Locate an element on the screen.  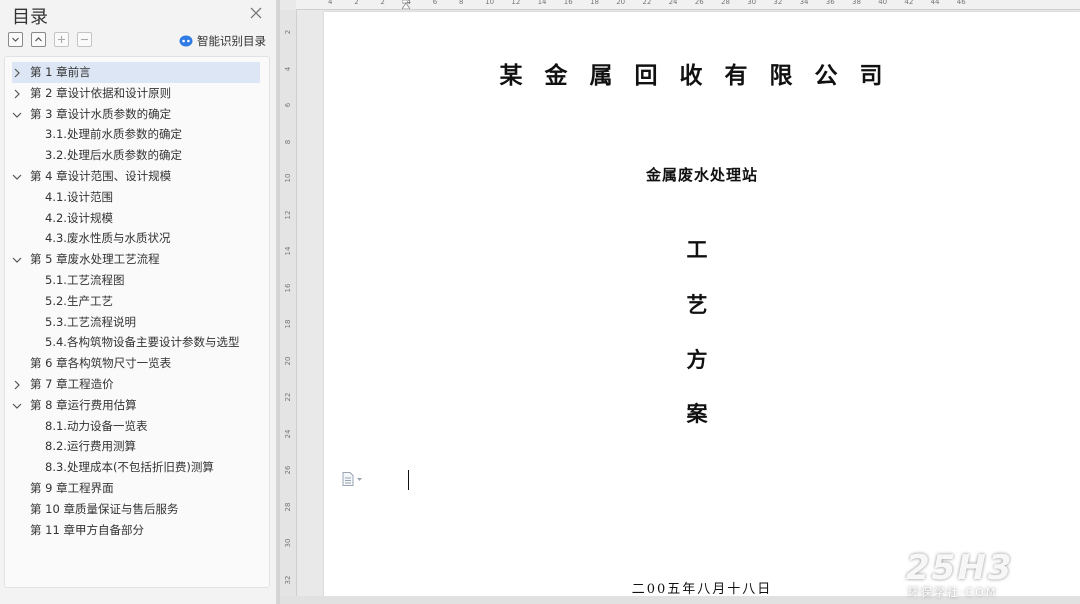
text-cursor is located at coordinates (408, 480).